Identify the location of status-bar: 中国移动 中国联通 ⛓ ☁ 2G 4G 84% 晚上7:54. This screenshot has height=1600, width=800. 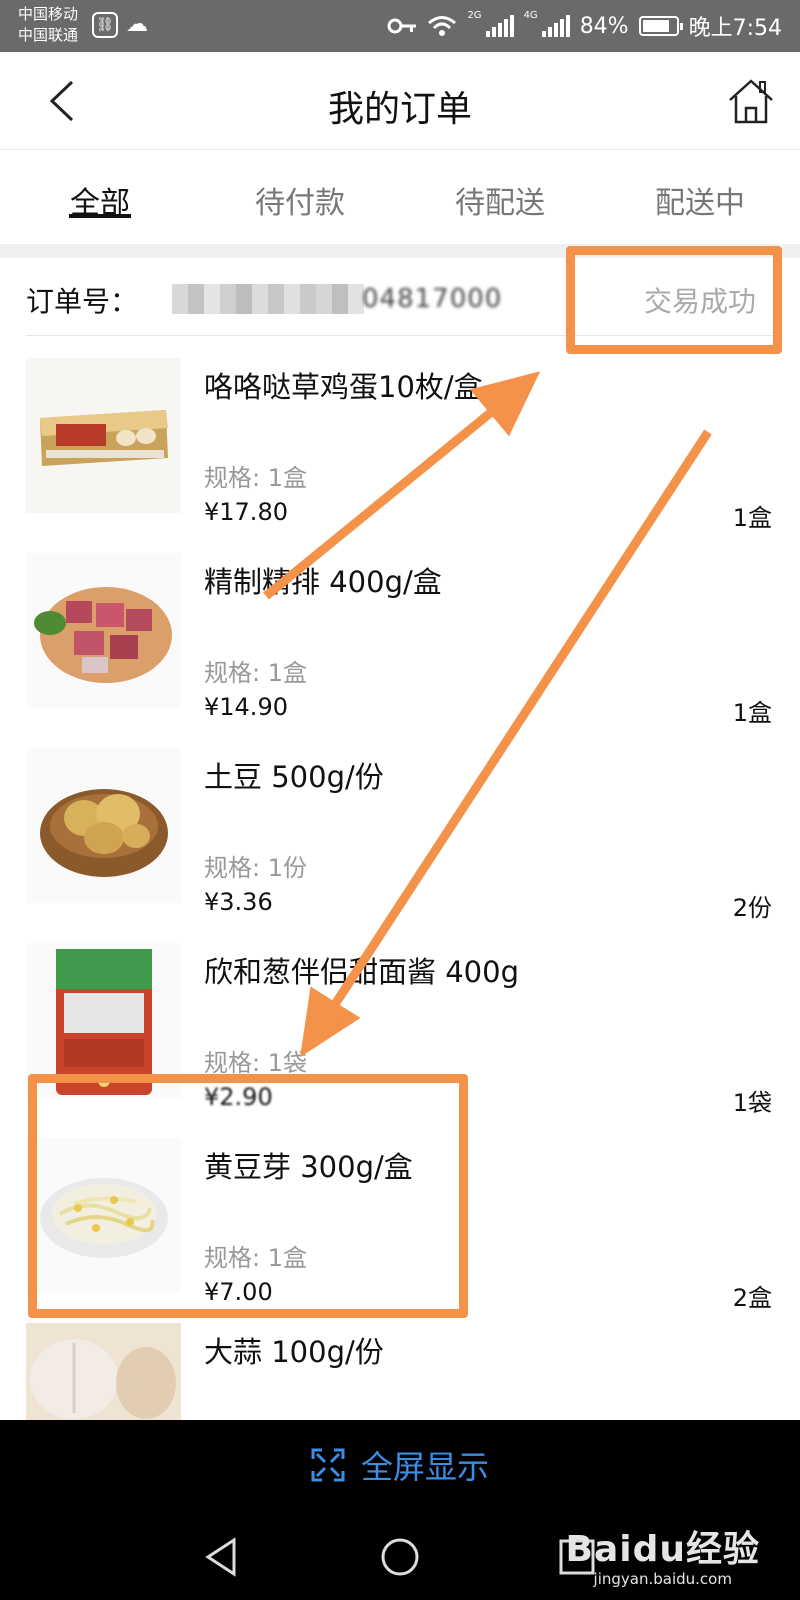
(400, 26).